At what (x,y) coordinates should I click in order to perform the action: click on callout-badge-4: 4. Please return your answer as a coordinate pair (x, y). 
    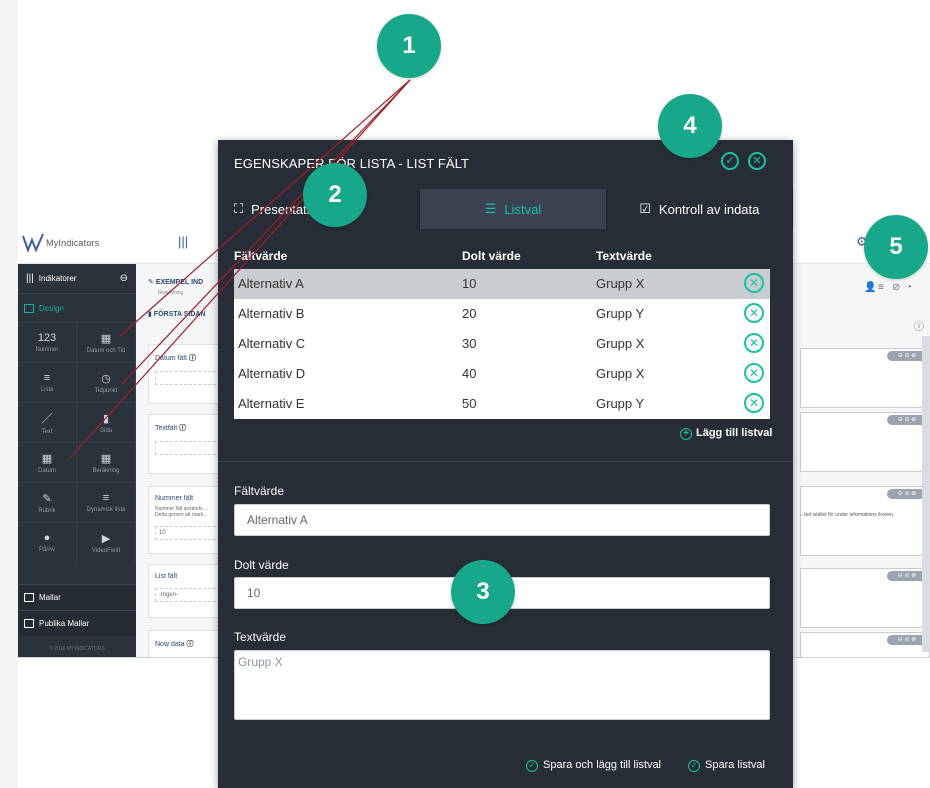
    Looking at the image, I should click on (690, 126).